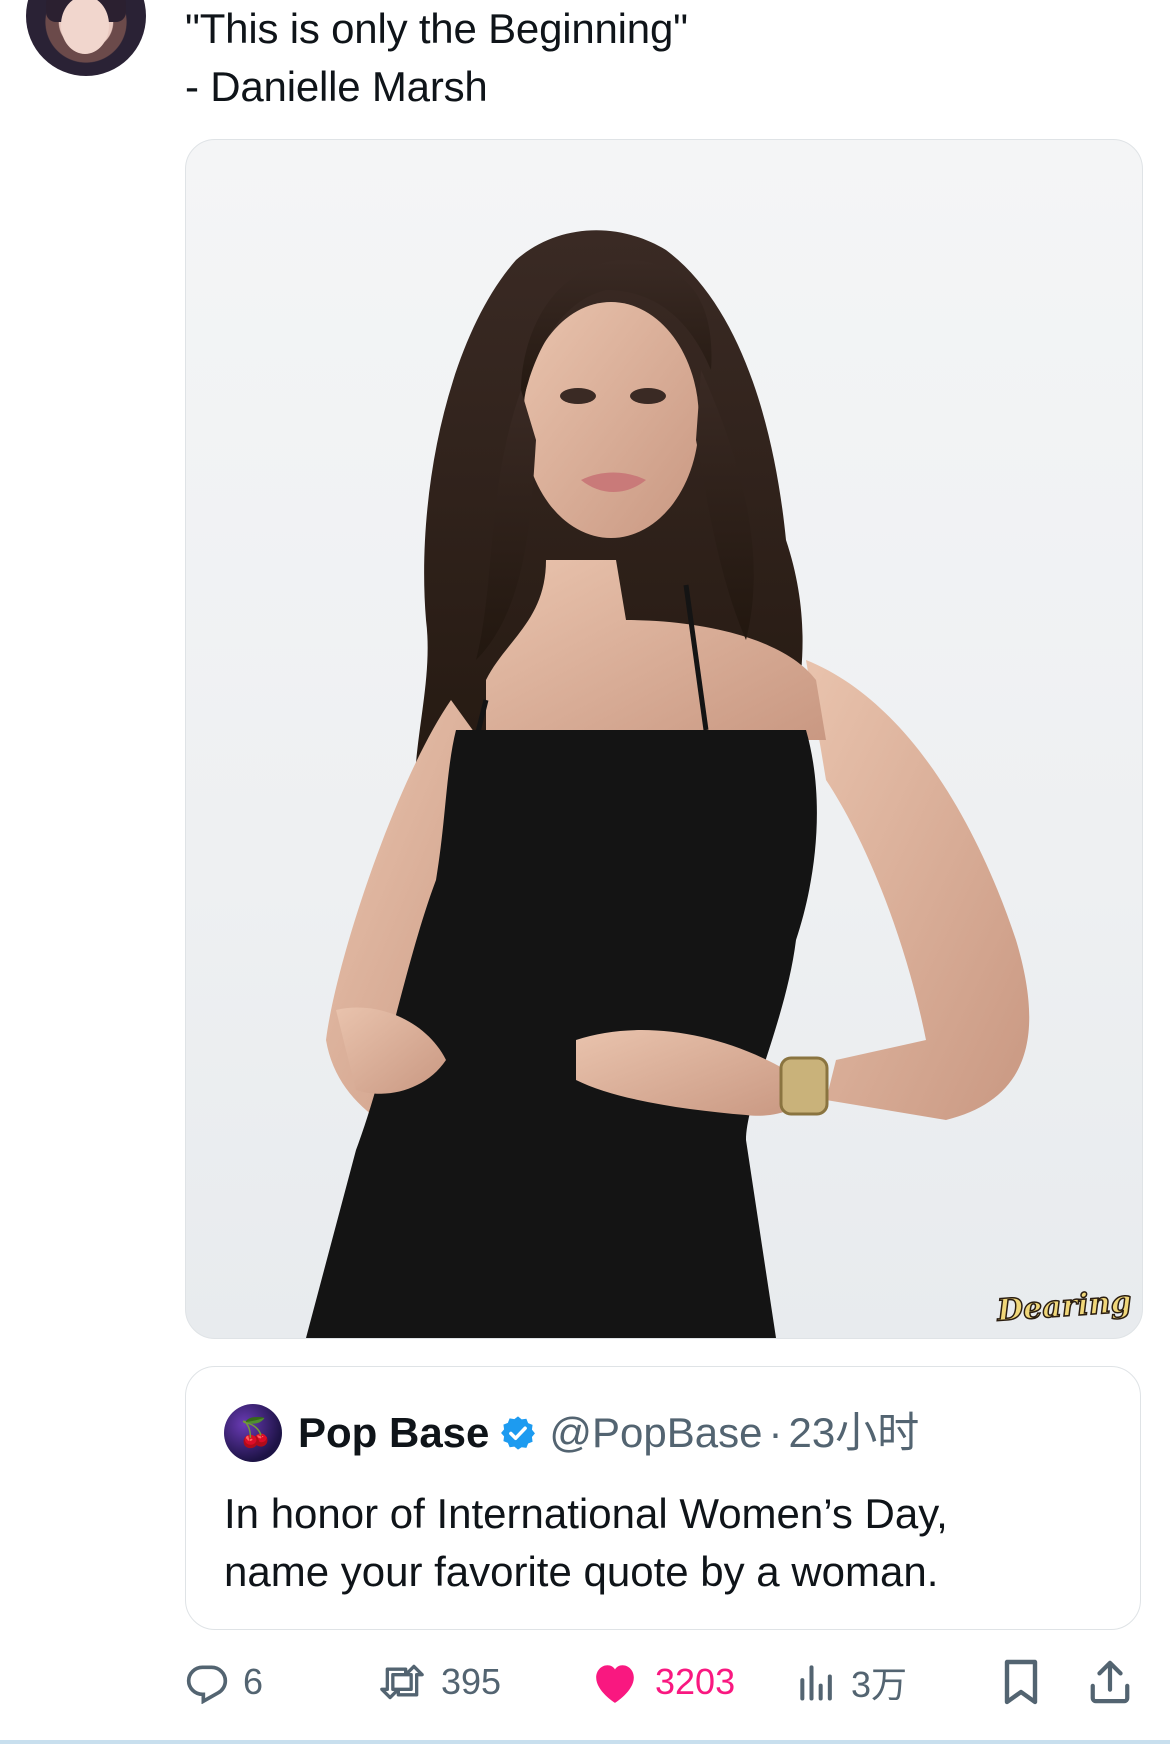 The width and height of the screenshot is (1170, 1744). Describe the element at coordinates (439, 1682) in the screenshot. I see `retweet-button: 395` at that location.